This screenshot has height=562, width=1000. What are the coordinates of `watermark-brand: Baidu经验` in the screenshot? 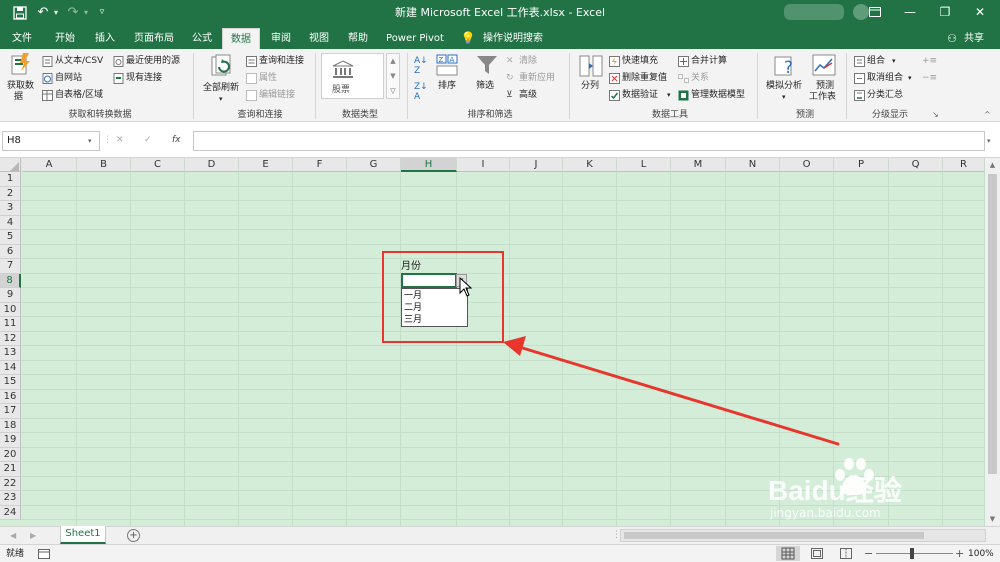 It's located at (835, 490).